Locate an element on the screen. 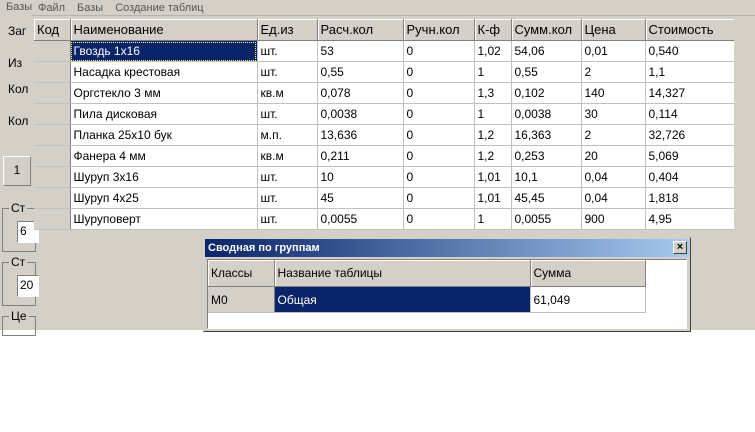 This screenshot has height=432, width=755. cell-name: Гвоздь 1х16 is located at coordinates (164, 51).